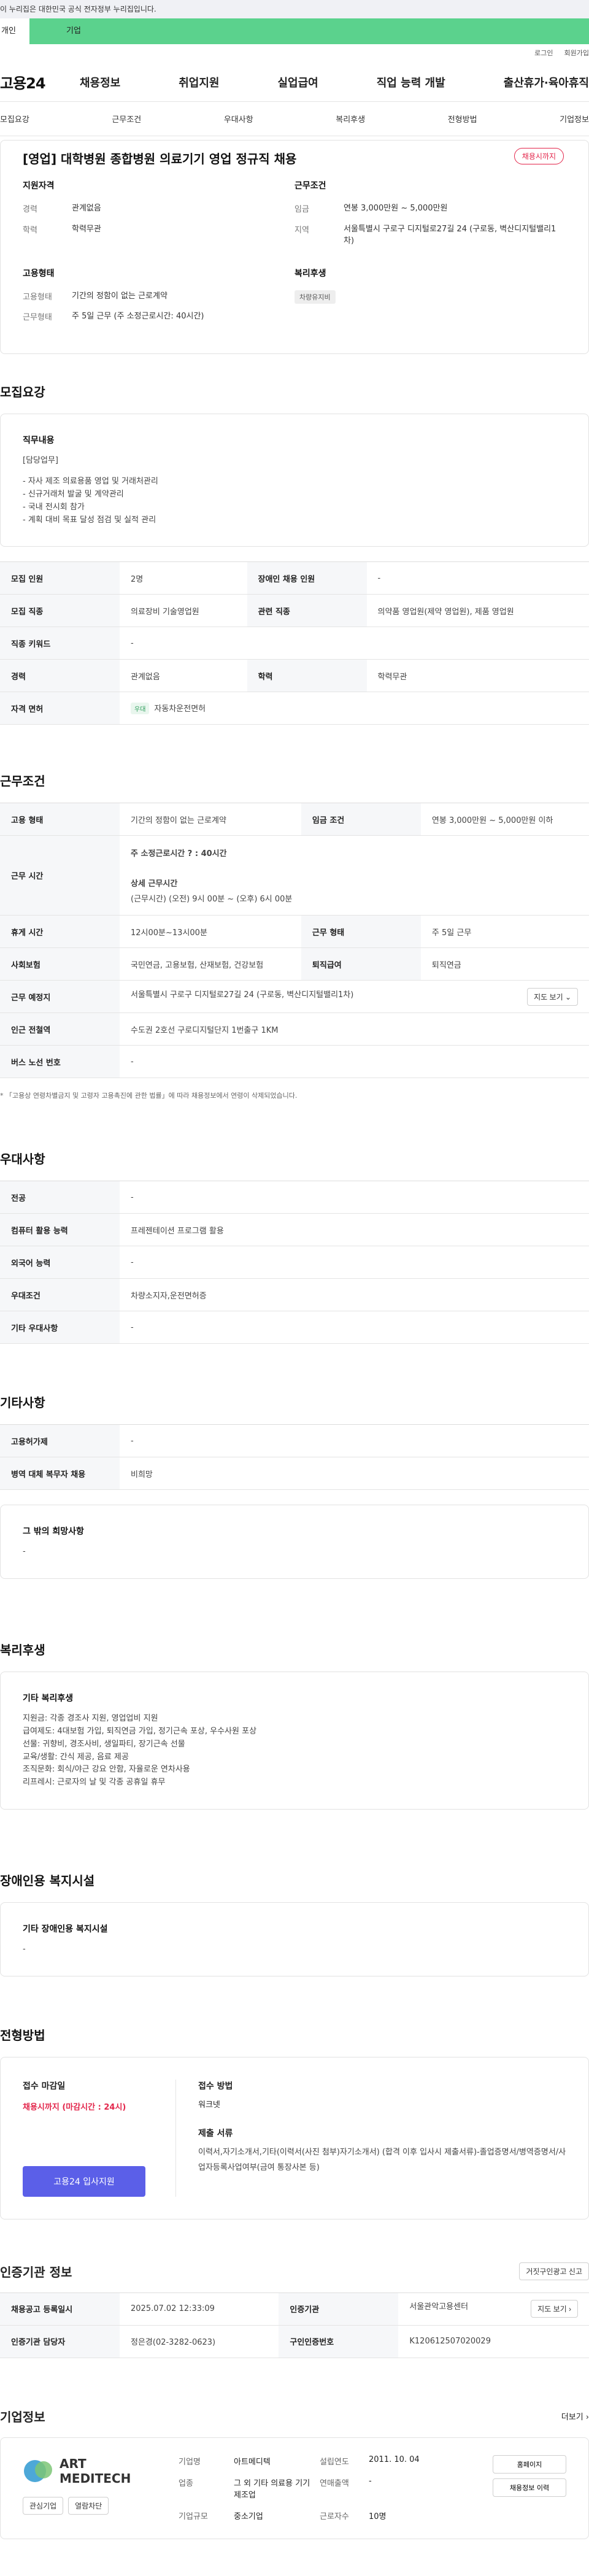  What do you see at coordinates (14, 31) in the screenshot?
I see `tab-individual: 개인` at bounding box center [14, 31].